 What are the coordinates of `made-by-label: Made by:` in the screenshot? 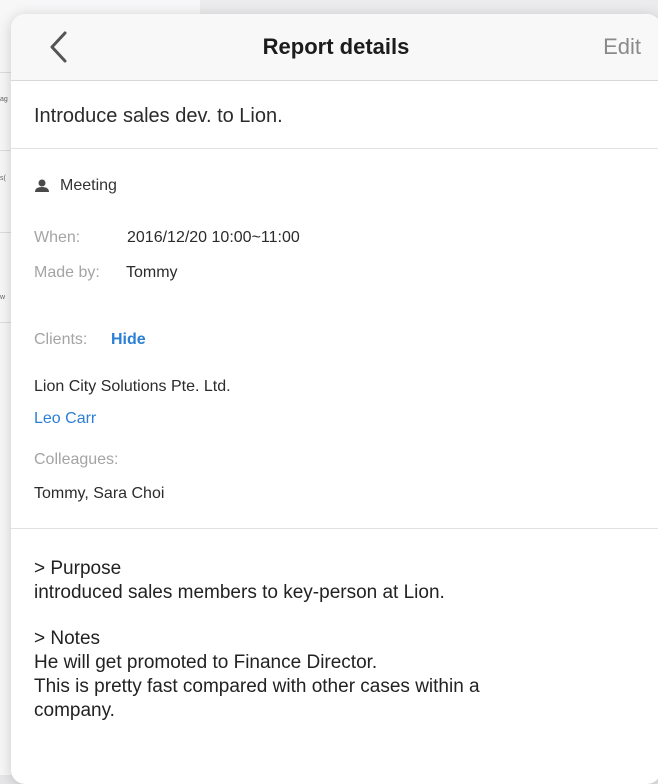 It's located at (67, 272).